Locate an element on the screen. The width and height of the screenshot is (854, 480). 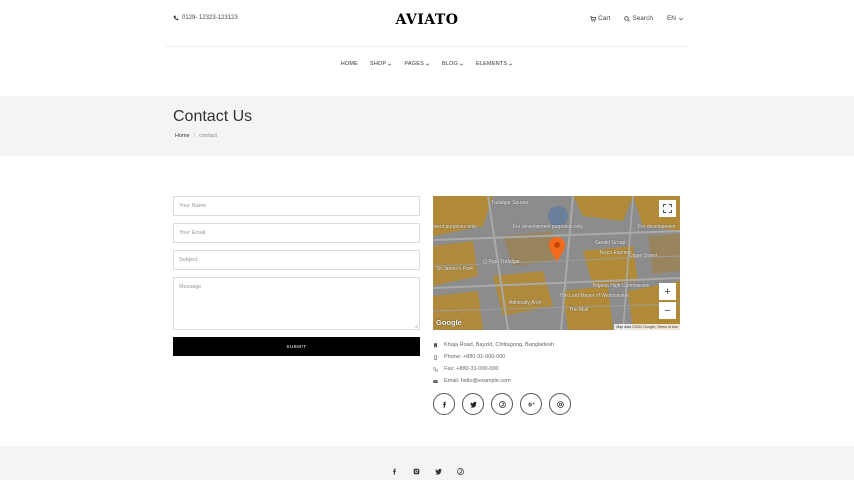
message-textarea: Message is located at coordinates (296, 303).